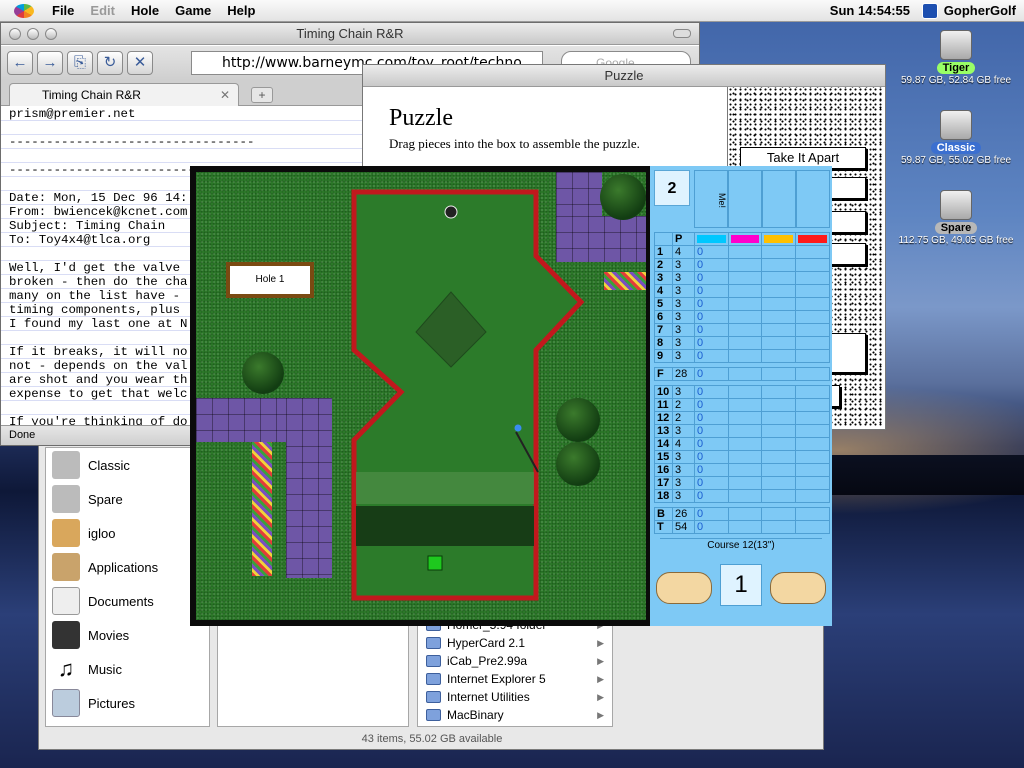 The height and width of the screenshot is (768, 1024). I want to click on new-tab-button: +, so click(262, 95).